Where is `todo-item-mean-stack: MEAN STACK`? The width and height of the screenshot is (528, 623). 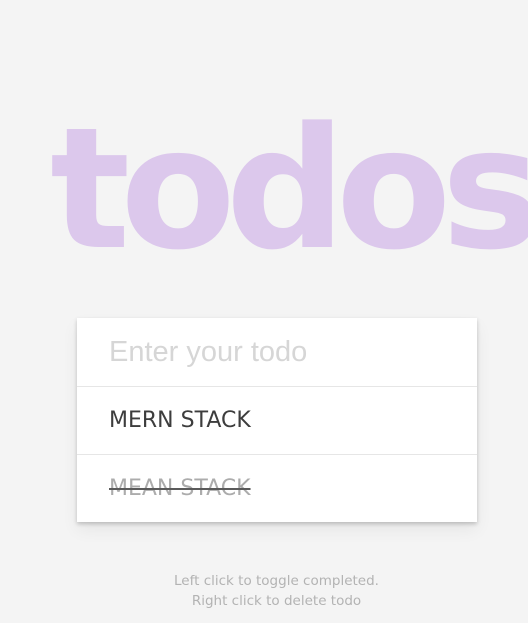
todo-item-mean-stack: MEAN STACK is located at coordinates (277, 488).